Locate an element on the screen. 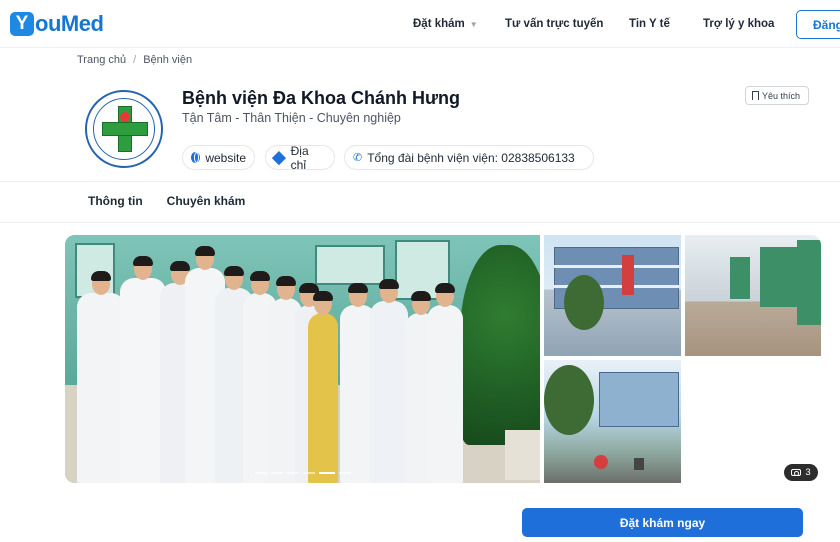  gallery-thumbnail-corridor is located at coordinates (753, 295).